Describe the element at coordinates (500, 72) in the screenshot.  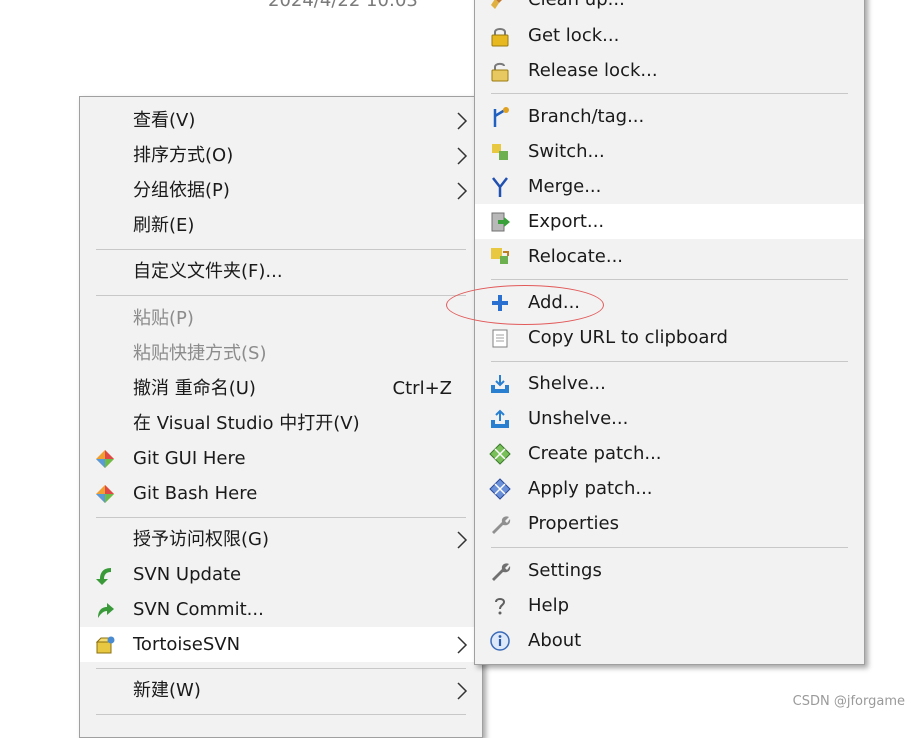
I see `unlock-icon` at that location.